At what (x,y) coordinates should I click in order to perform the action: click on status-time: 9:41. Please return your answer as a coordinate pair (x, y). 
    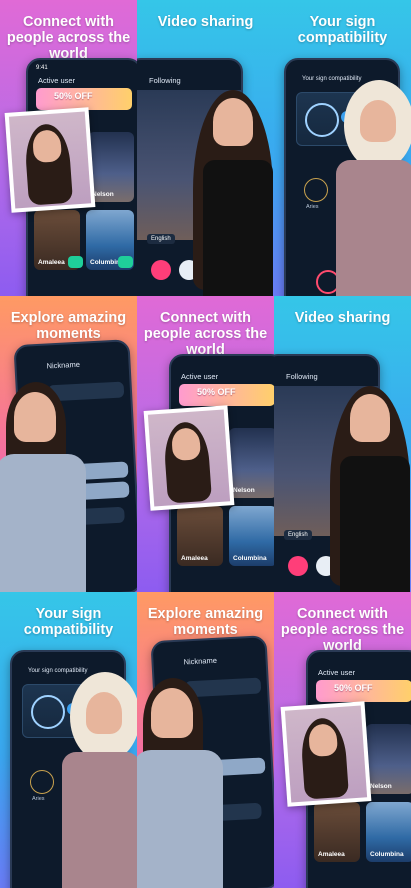
    Looking at the image, I should click on (42, 68).